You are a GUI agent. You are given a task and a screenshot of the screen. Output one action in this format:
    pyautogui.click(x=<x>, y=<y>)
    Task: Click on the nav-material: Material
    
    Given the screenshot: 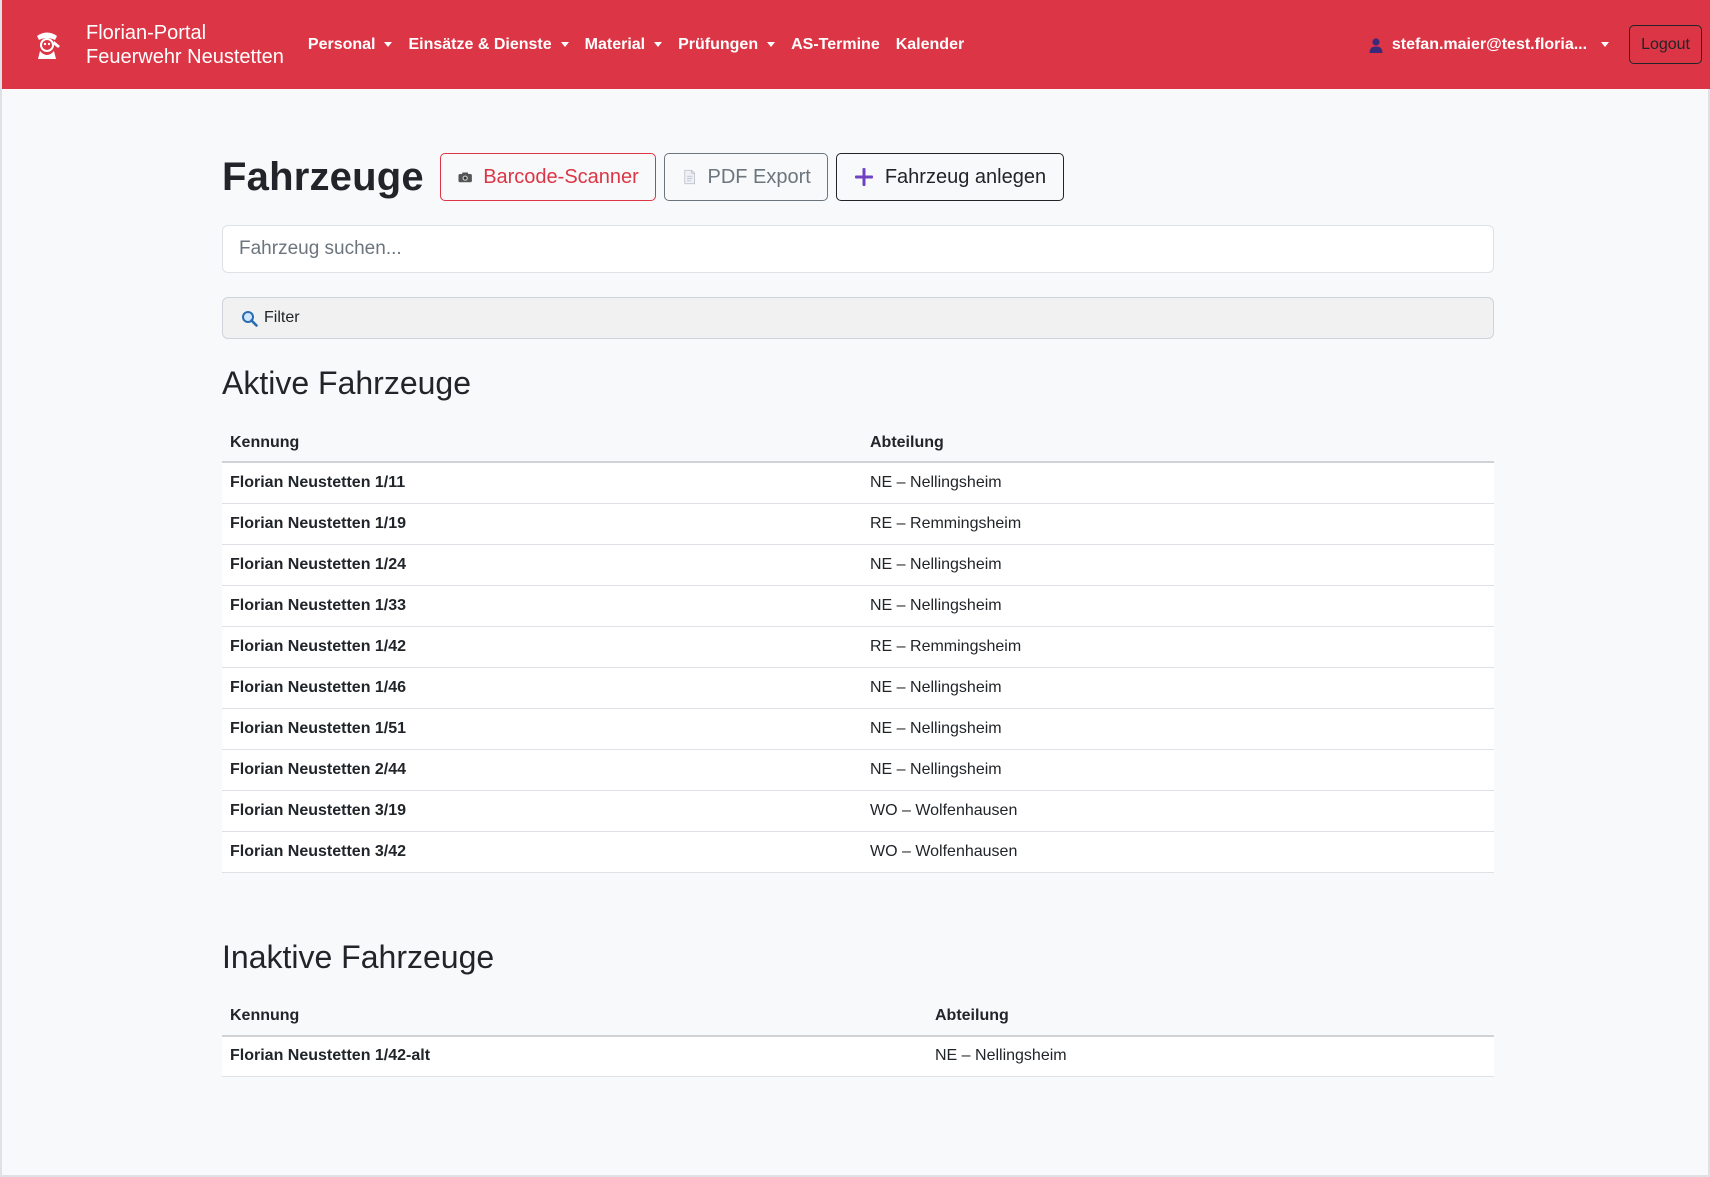 What is the action you would take?
    pyautogui.click(x=623, y=44)
    